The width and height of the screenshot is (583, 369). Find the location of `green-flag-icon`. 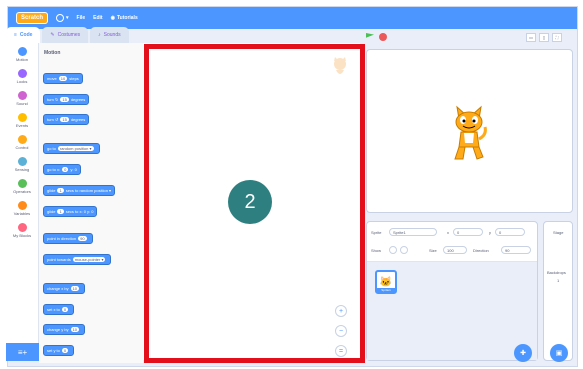

green-flag-icon is located at coordinates (370, 35).